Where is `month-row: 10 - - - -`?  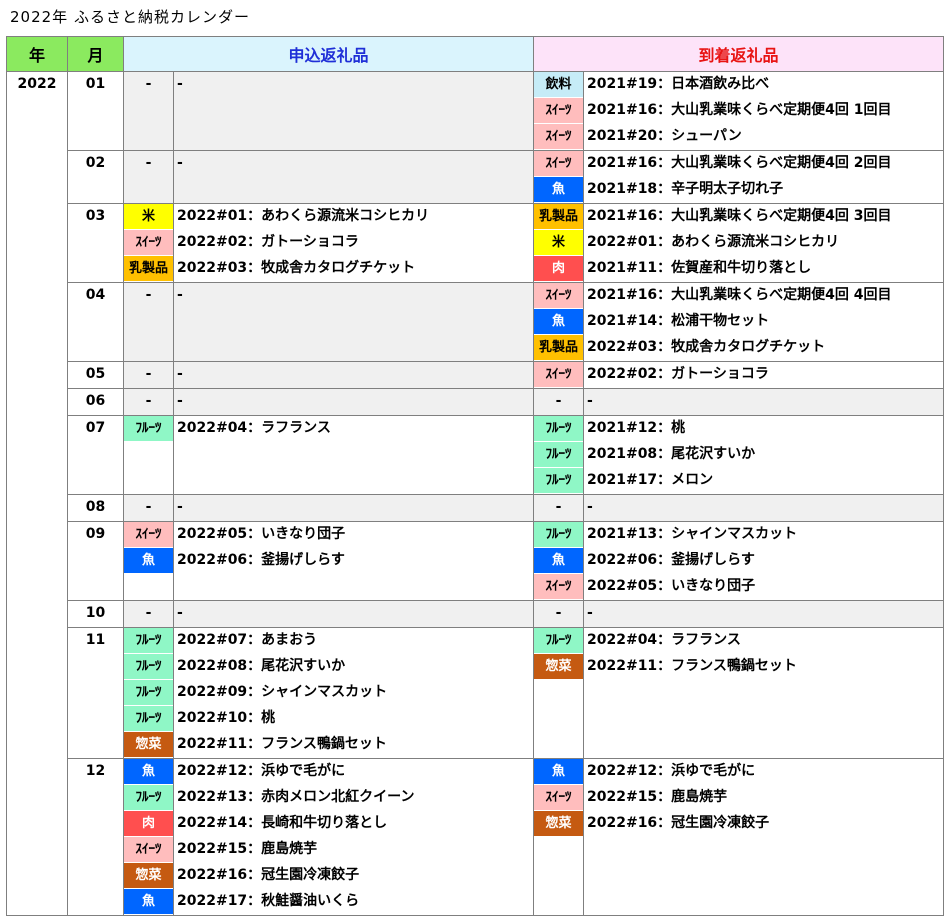
month-row: 10 - - - - is located at coordinates (475, 614).